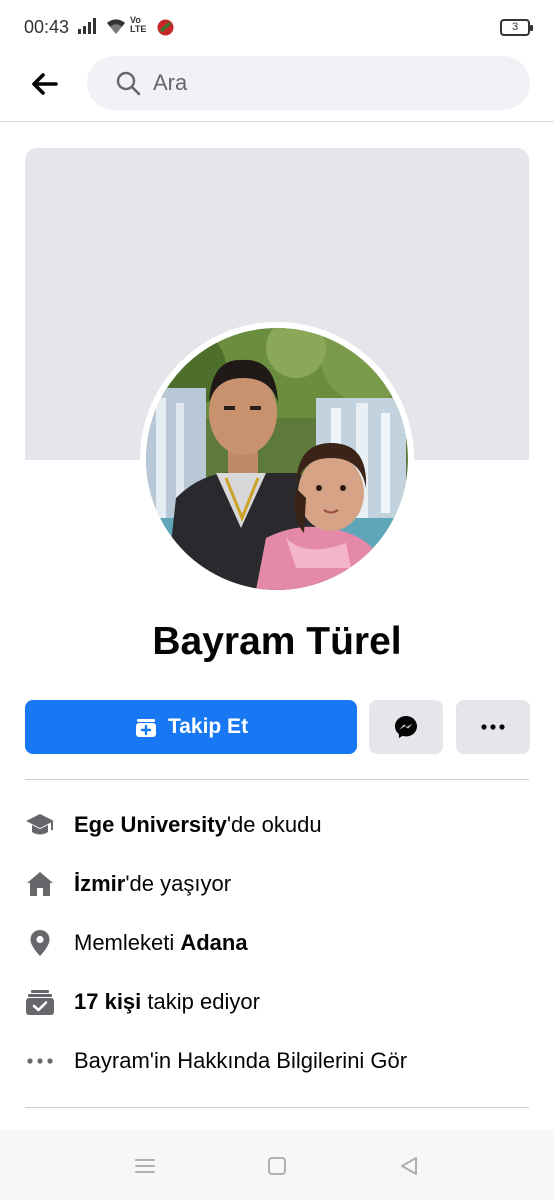 This screenshot has height=1200, width=554. Describe the element at coordinates (333, 83) in the screenshot. I see `search-input` at that location.